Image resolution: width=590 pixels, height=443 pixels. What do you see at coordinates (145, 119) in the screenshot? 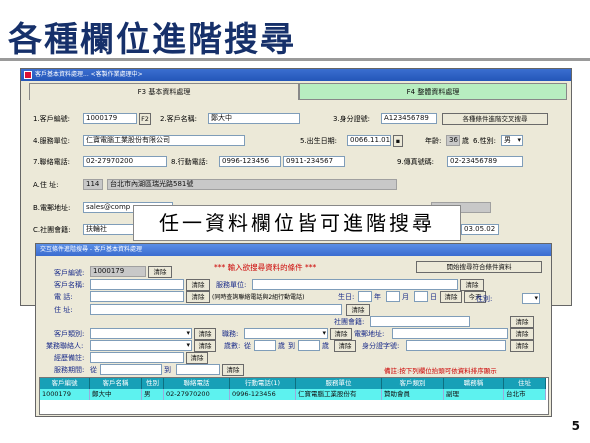
I see `customer-id-lookup-button: F2` at bounding box center [145, 119].